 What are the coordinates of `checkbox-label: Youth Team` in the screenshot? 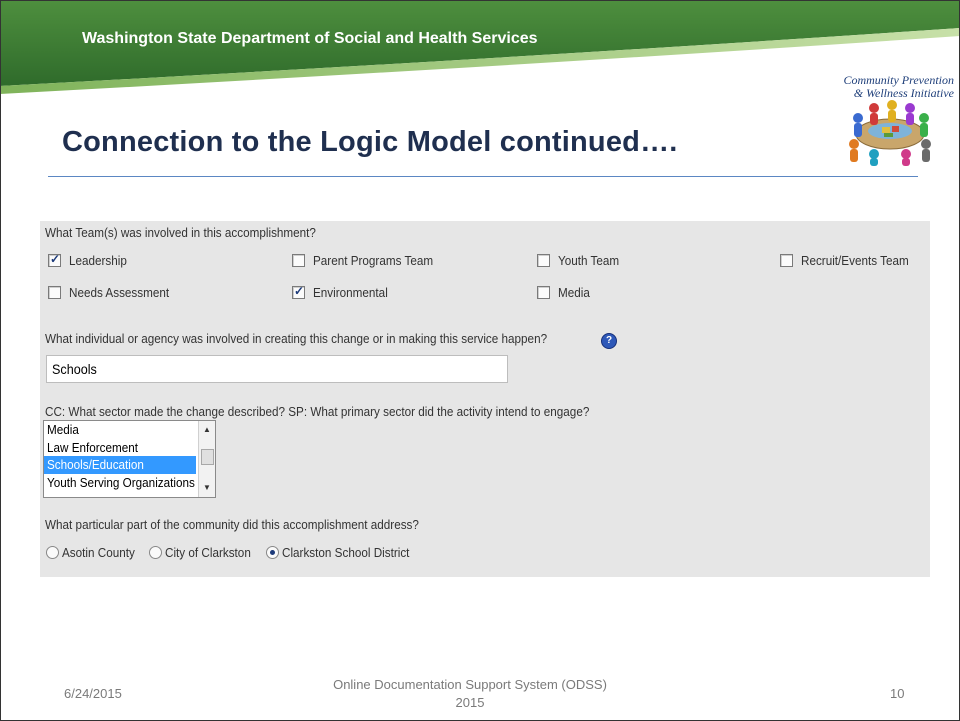 It's located at (589, 260).